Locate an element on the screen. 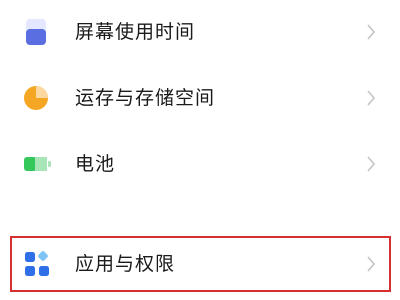  settings-item-label: 电池 is located at coordinates (95, 164).